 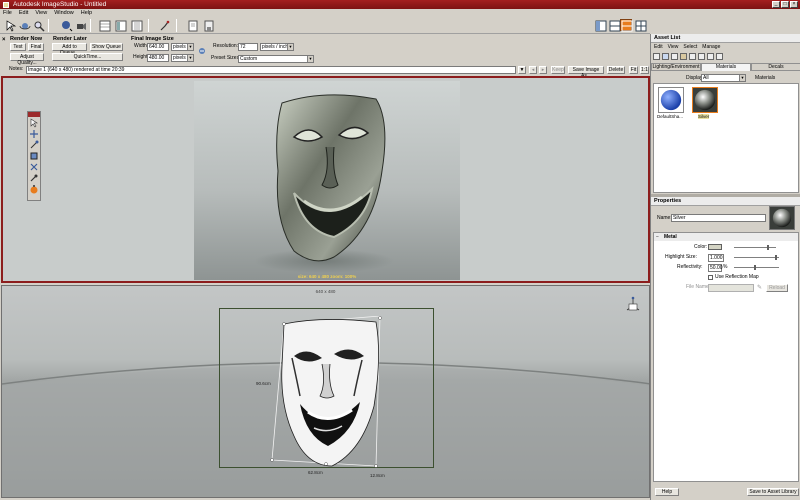 I want to click on metal-section-header: Metal, so click(x=726, y=237).